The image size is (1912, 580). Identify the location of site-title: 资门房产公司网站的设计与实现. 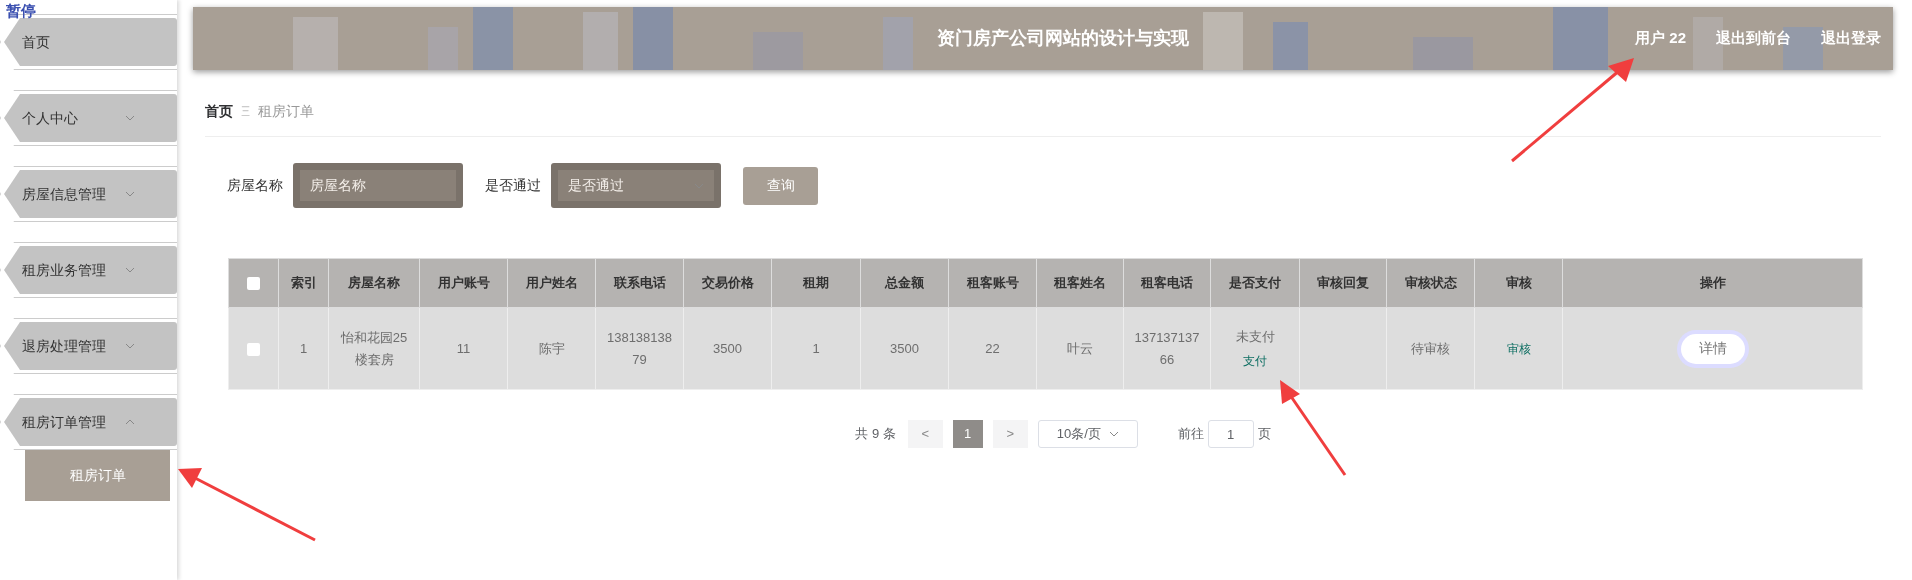
(1063, 38).